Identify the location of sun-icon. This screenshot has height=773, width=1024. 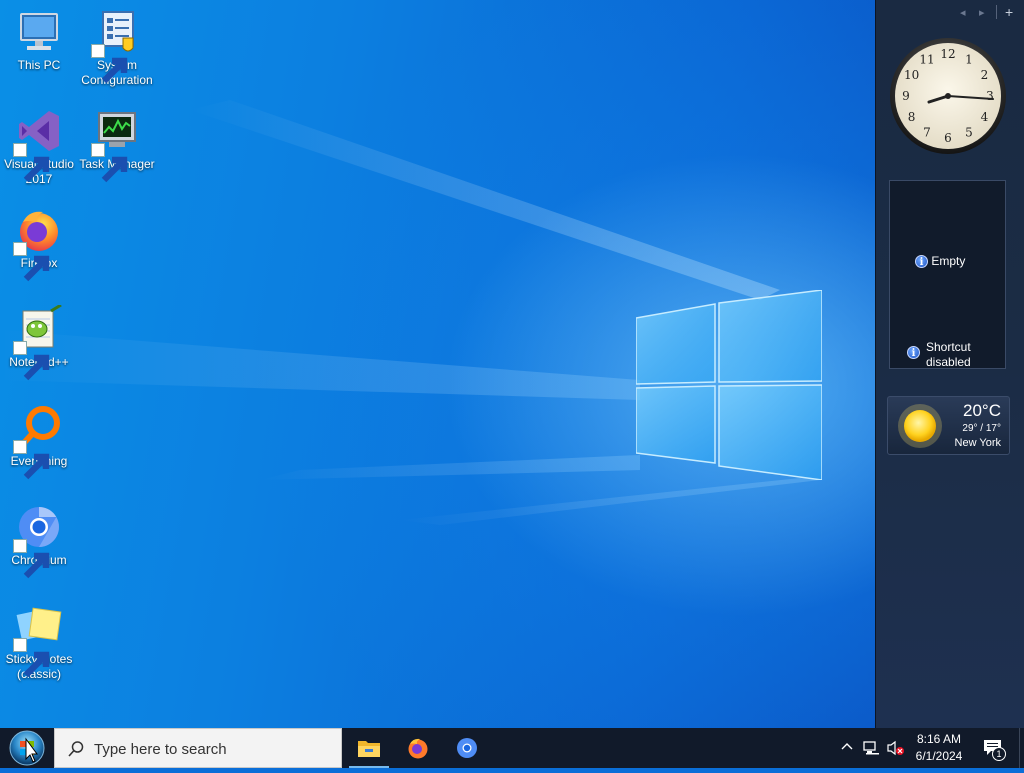
(920, 426).